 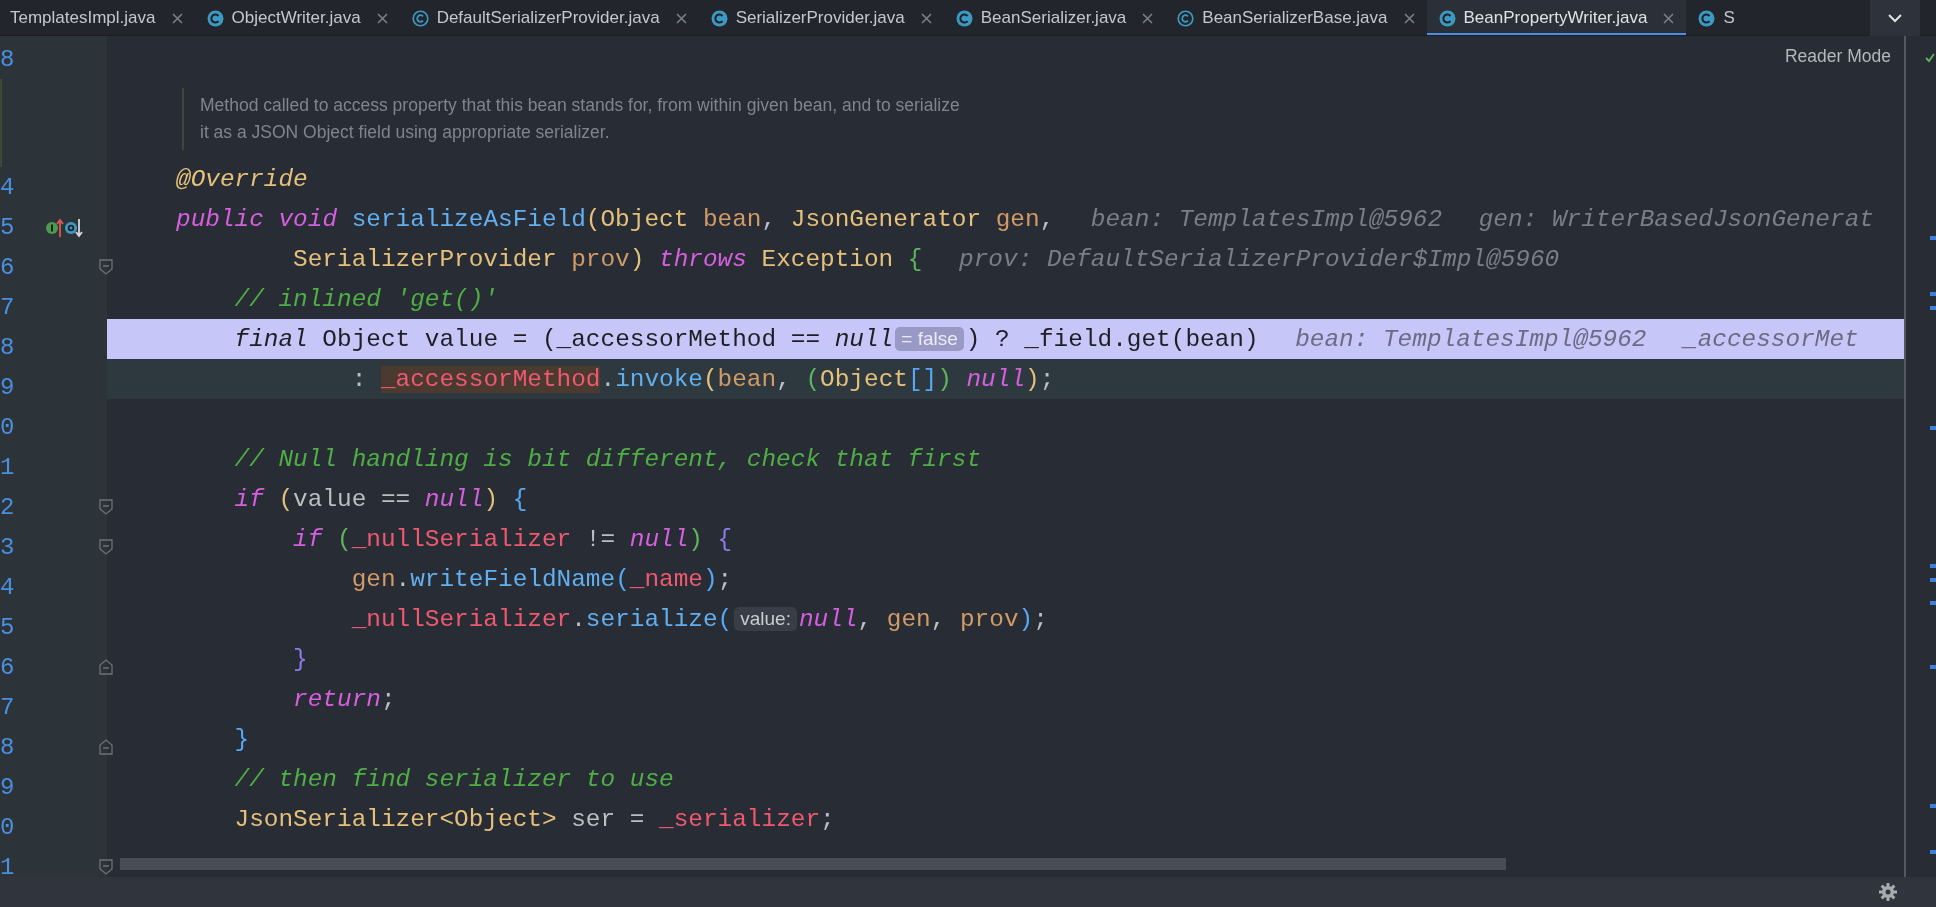 What do you see at coordinates (54, 227) in the screenshot?
I see `implementation-marker-icon` at bounding box center [54, 227].